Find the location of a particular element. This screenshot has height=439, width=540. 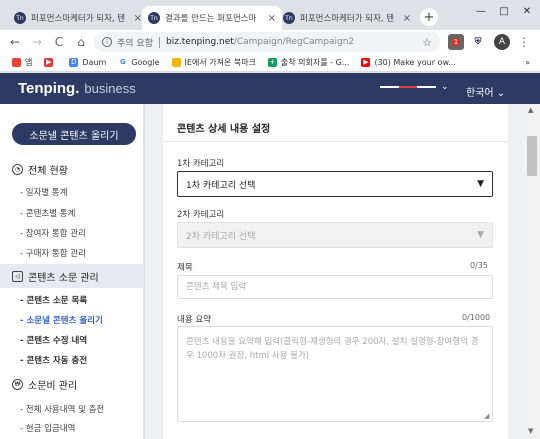

folder-icon is located at coordinates (176, 62).